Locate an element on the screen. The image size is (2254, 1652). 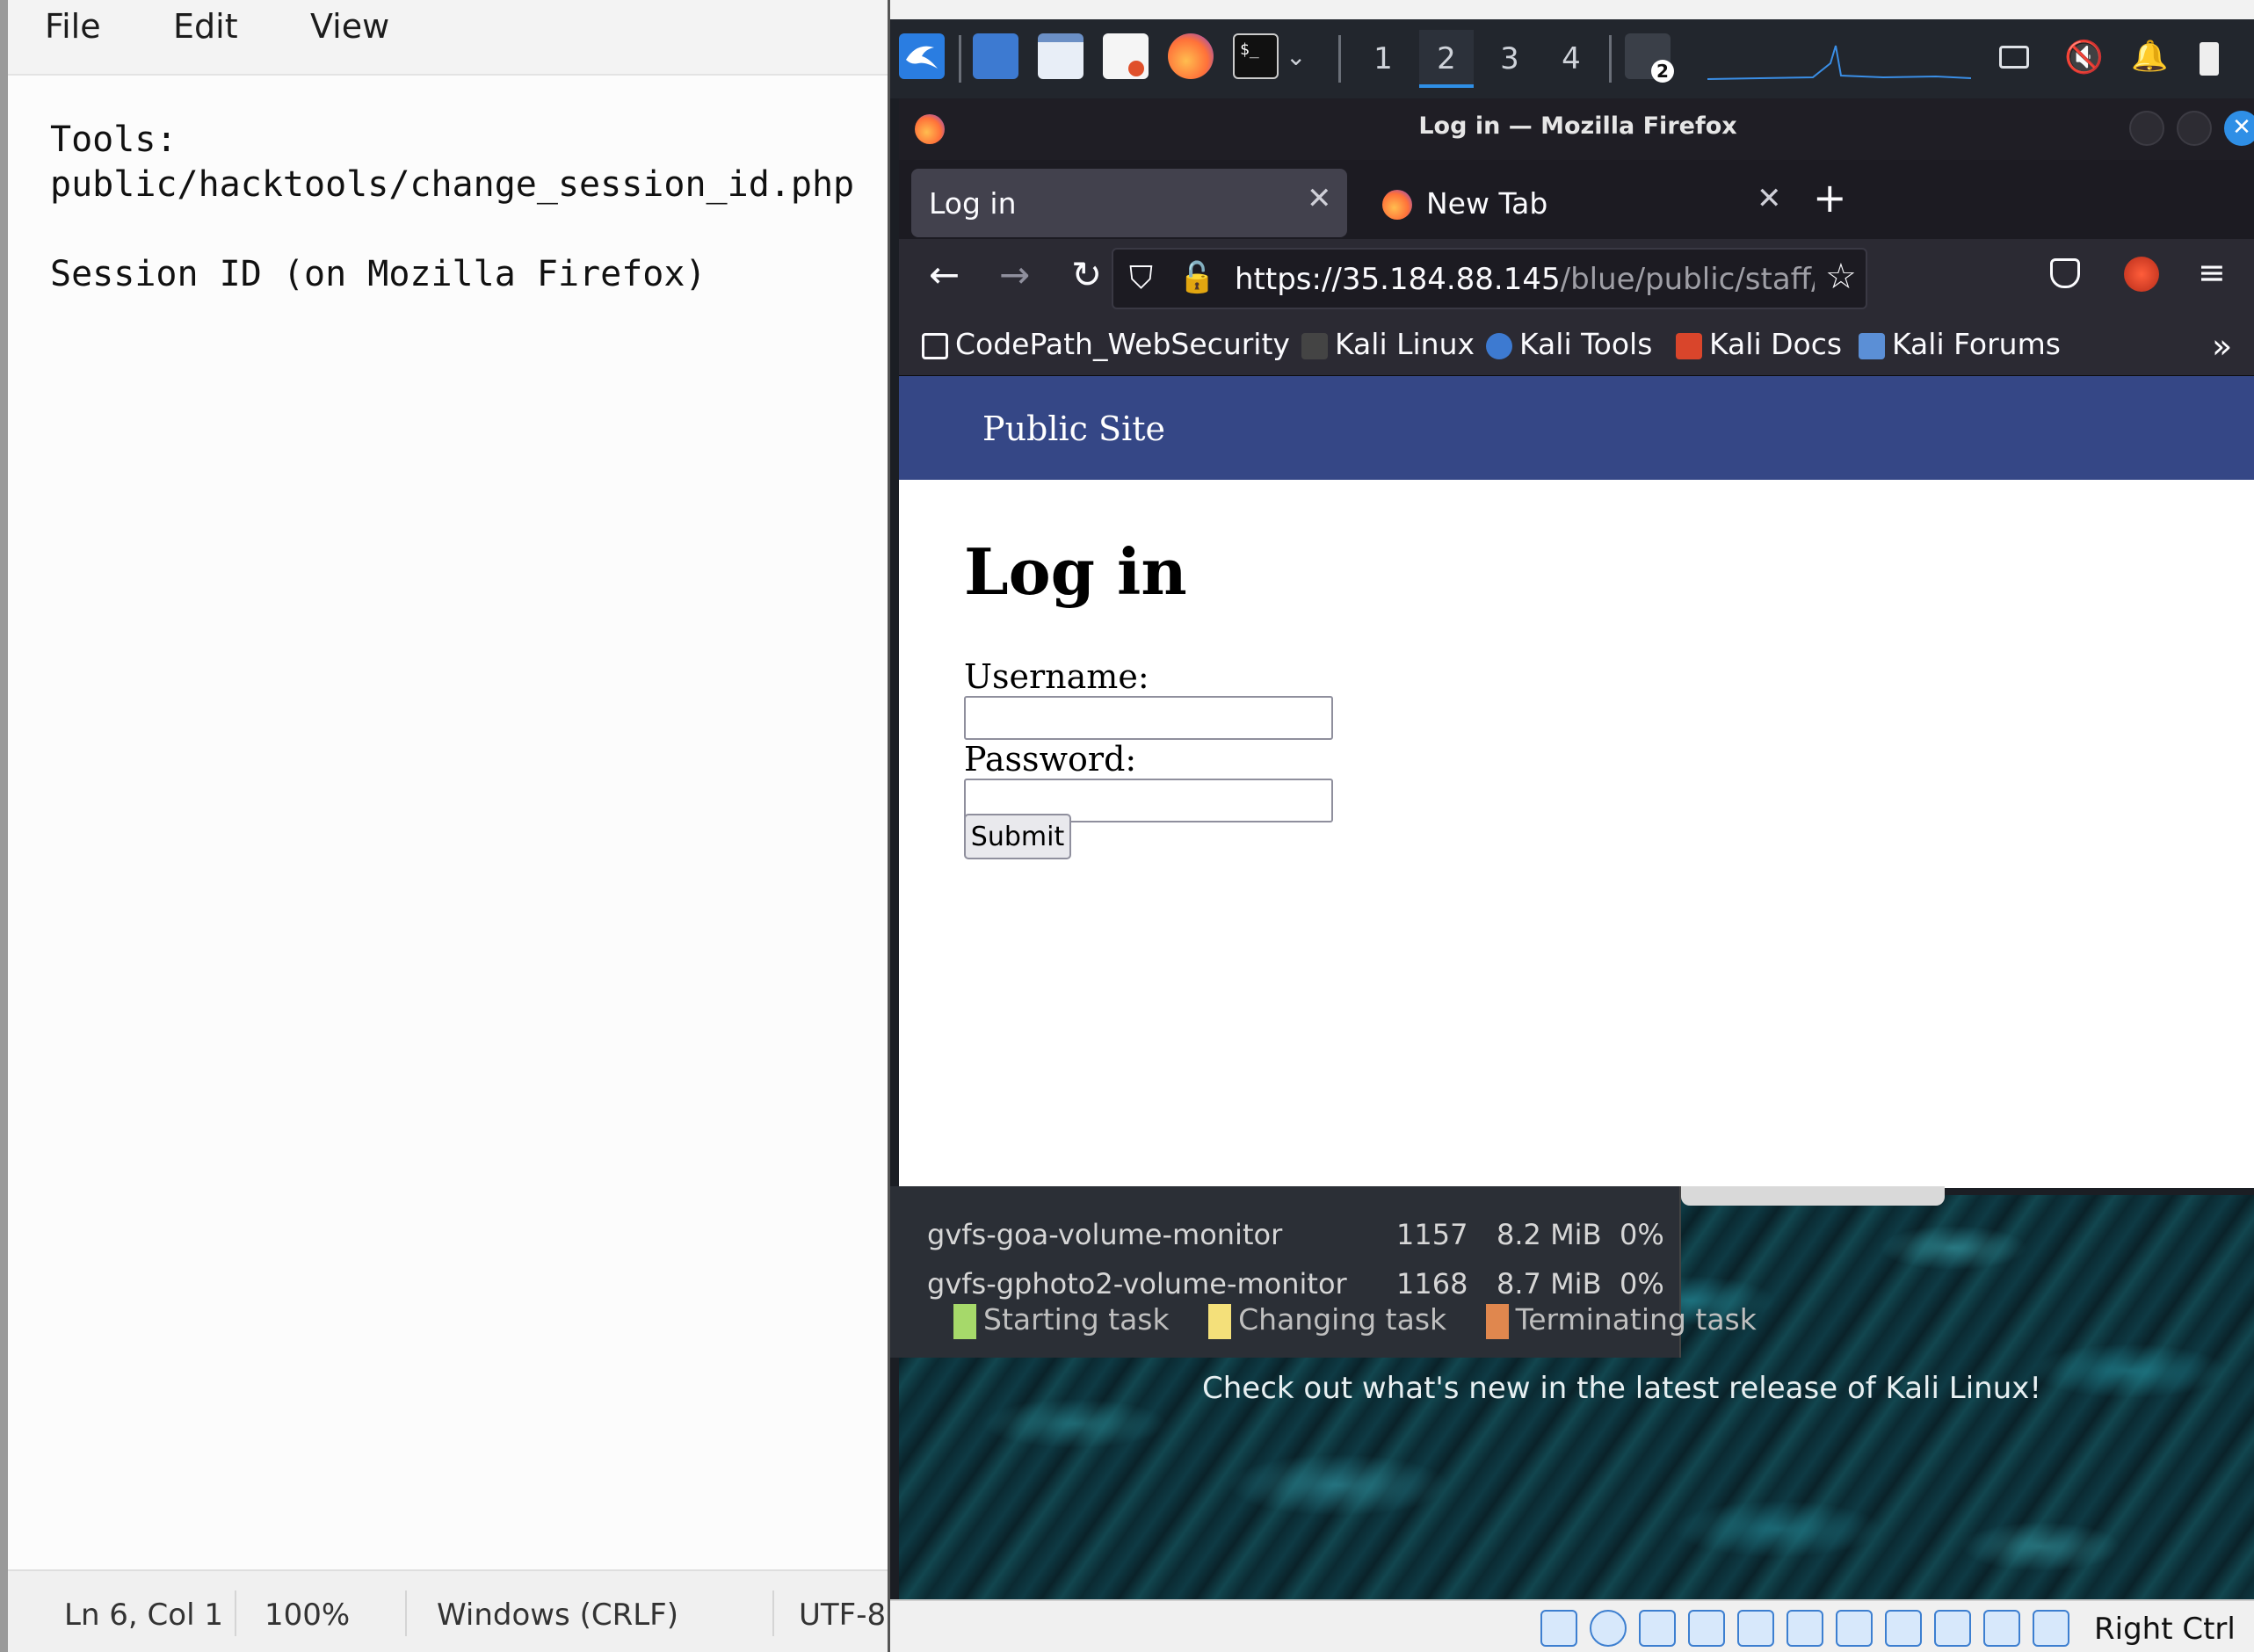
tab-log-in: Log in ✕ is located at coordinates (1129, 203).